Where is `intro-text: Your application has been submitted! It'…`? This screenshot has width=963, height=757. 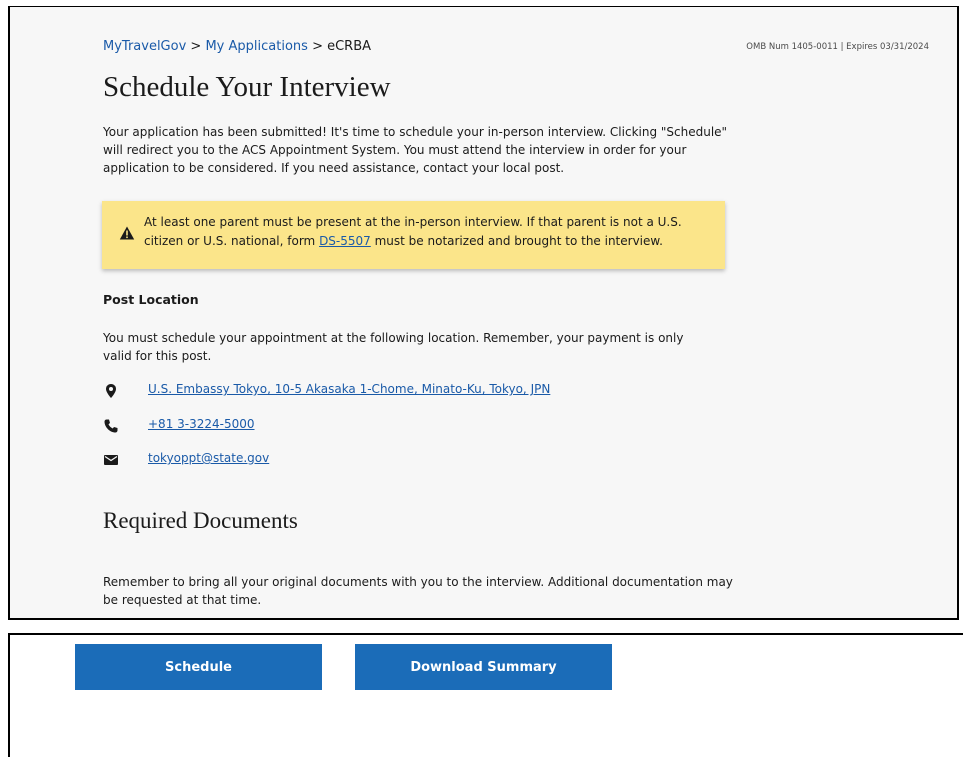
intro-text: Your application has been submitted! It'… is located at coordinates (415, 150).